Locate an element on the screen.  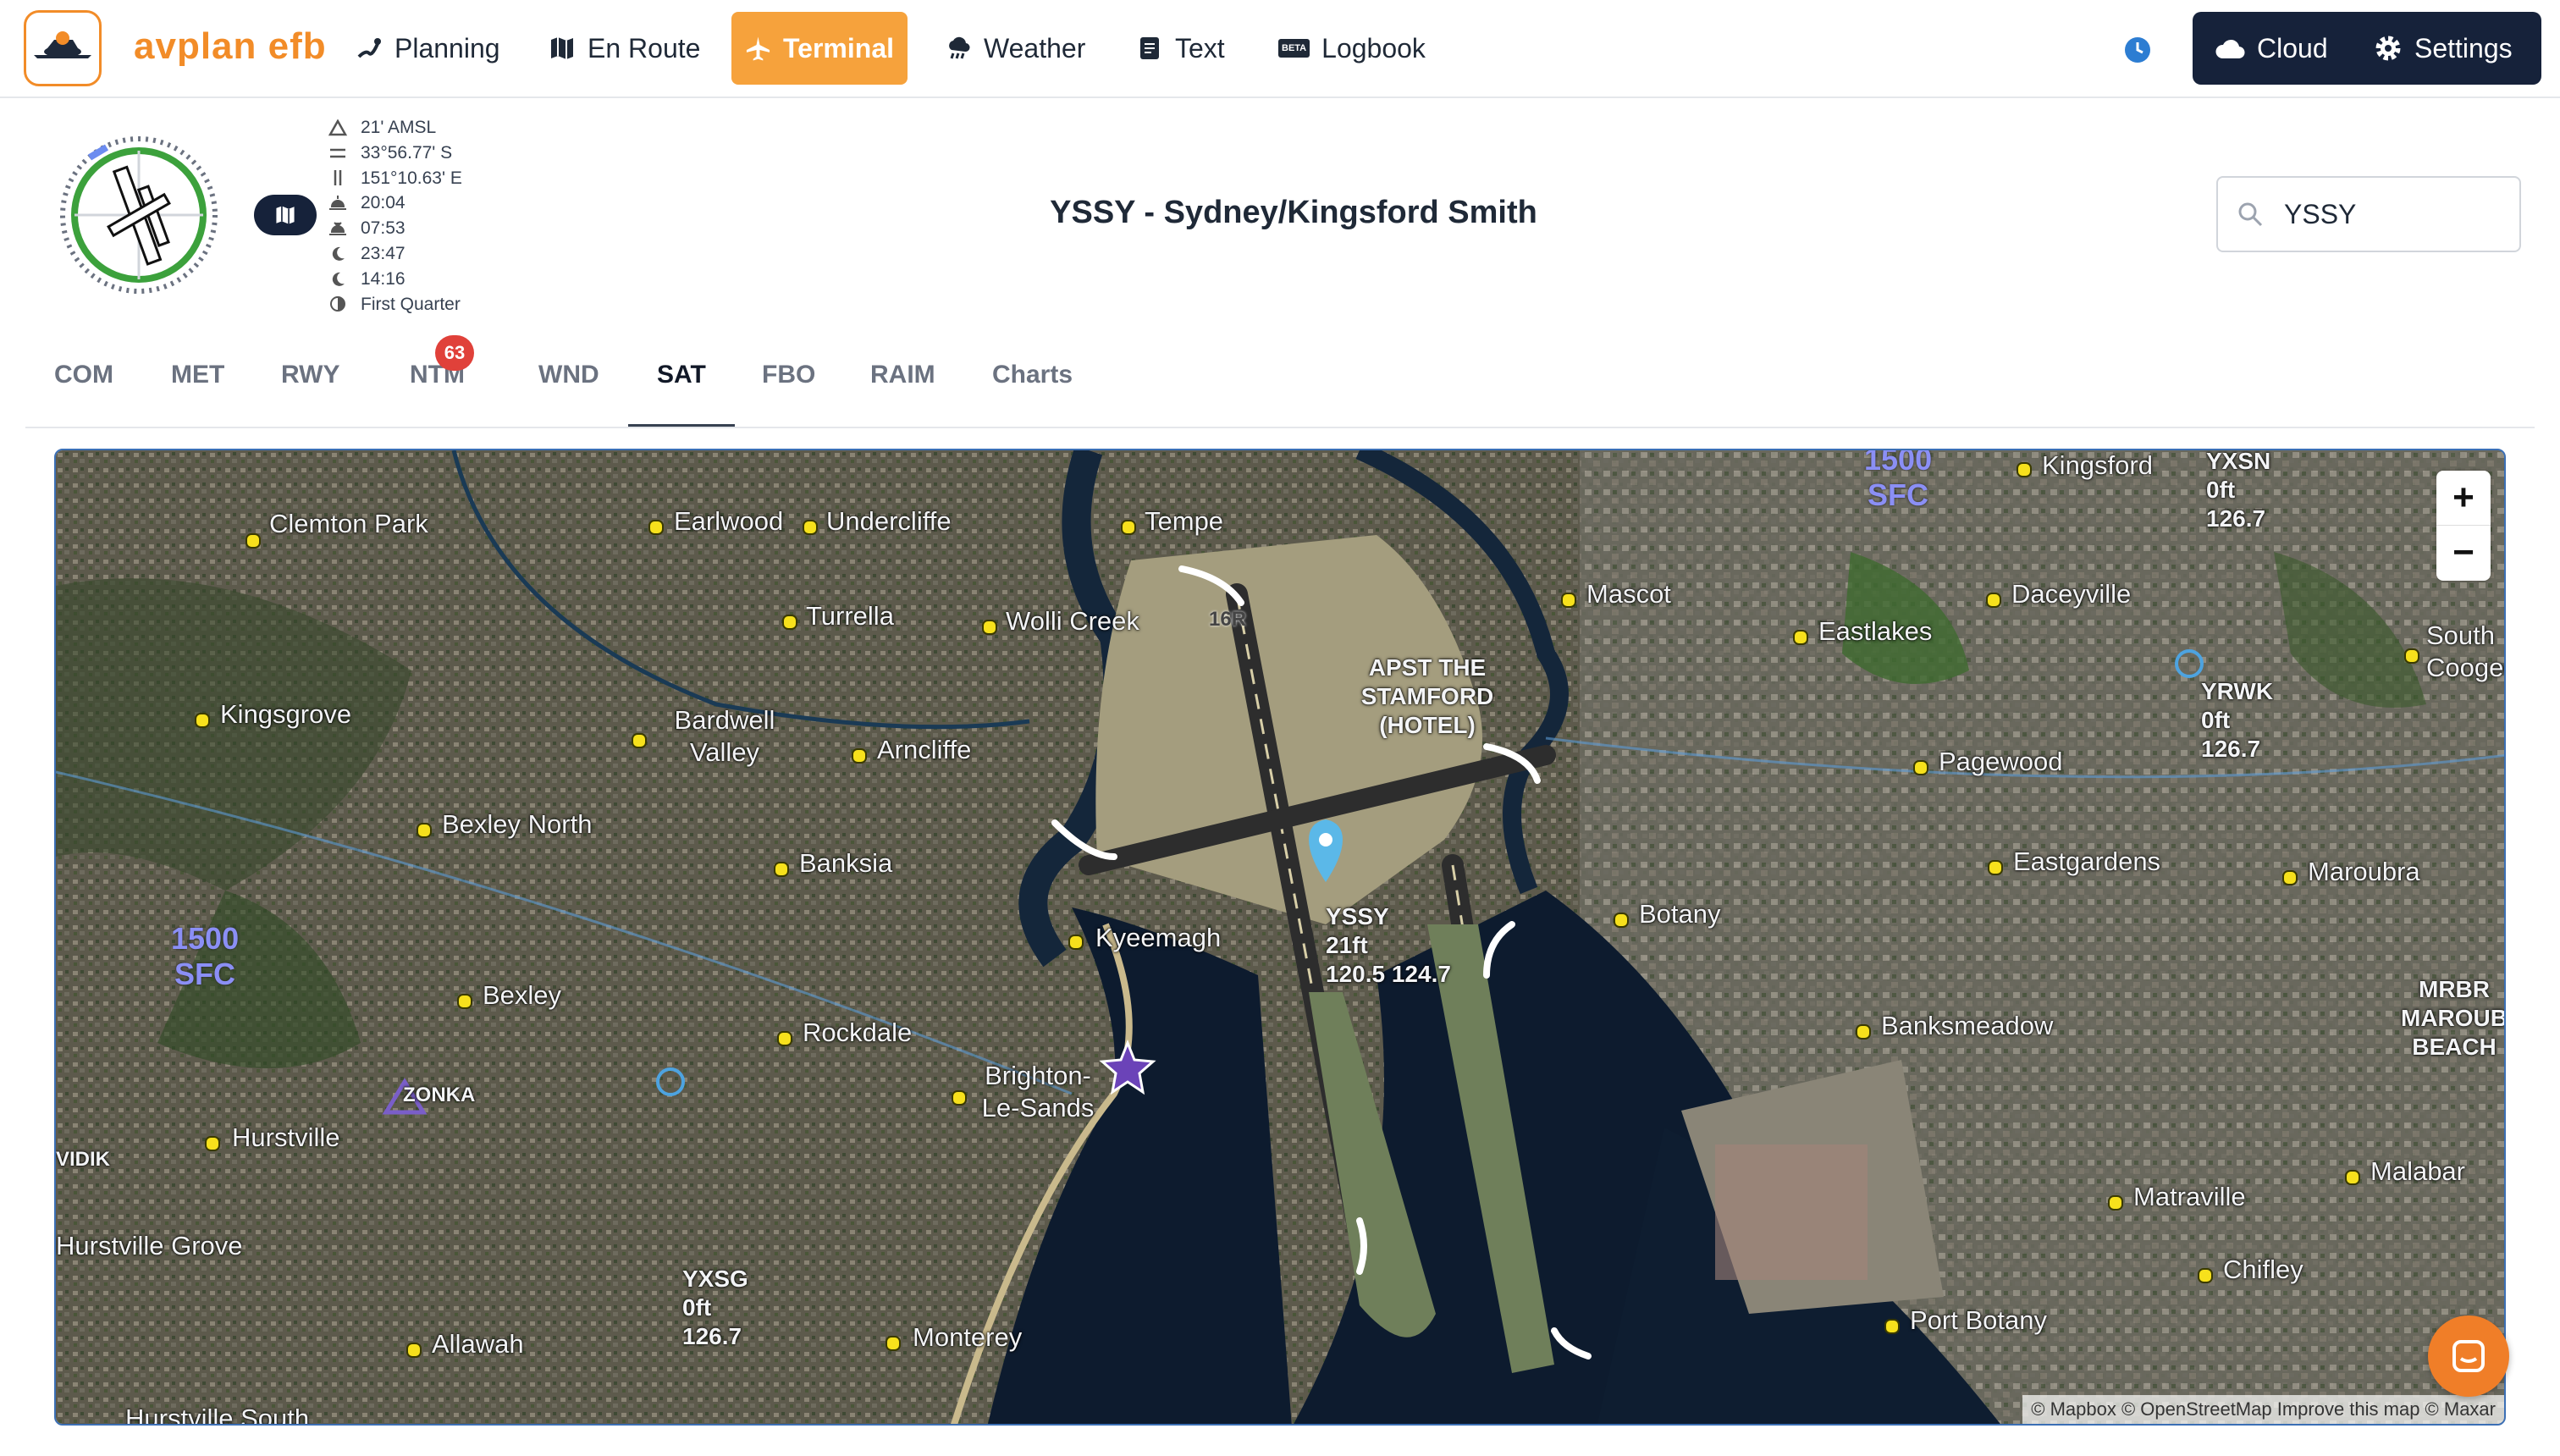
info-moon-phase: First Quarter is located at coordinates (395, 304).